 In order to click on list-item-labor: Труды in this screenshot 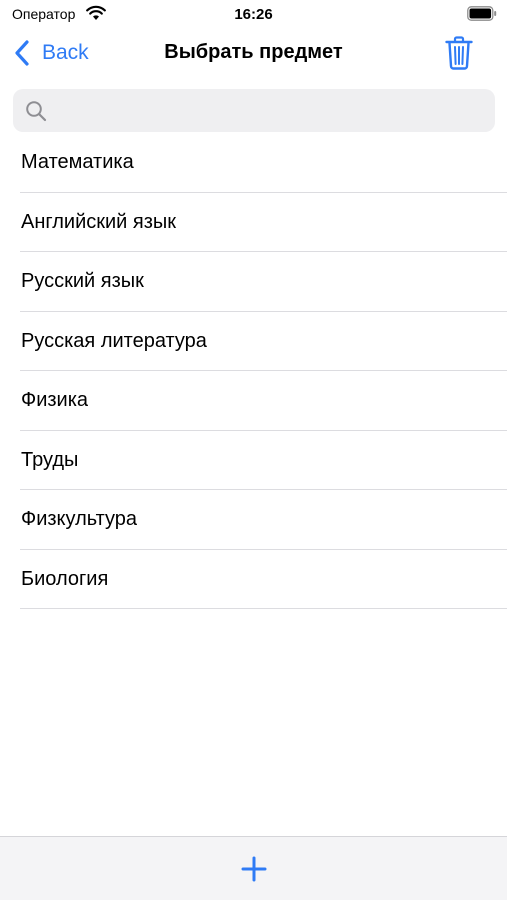, I will do `click(253, 461)`.